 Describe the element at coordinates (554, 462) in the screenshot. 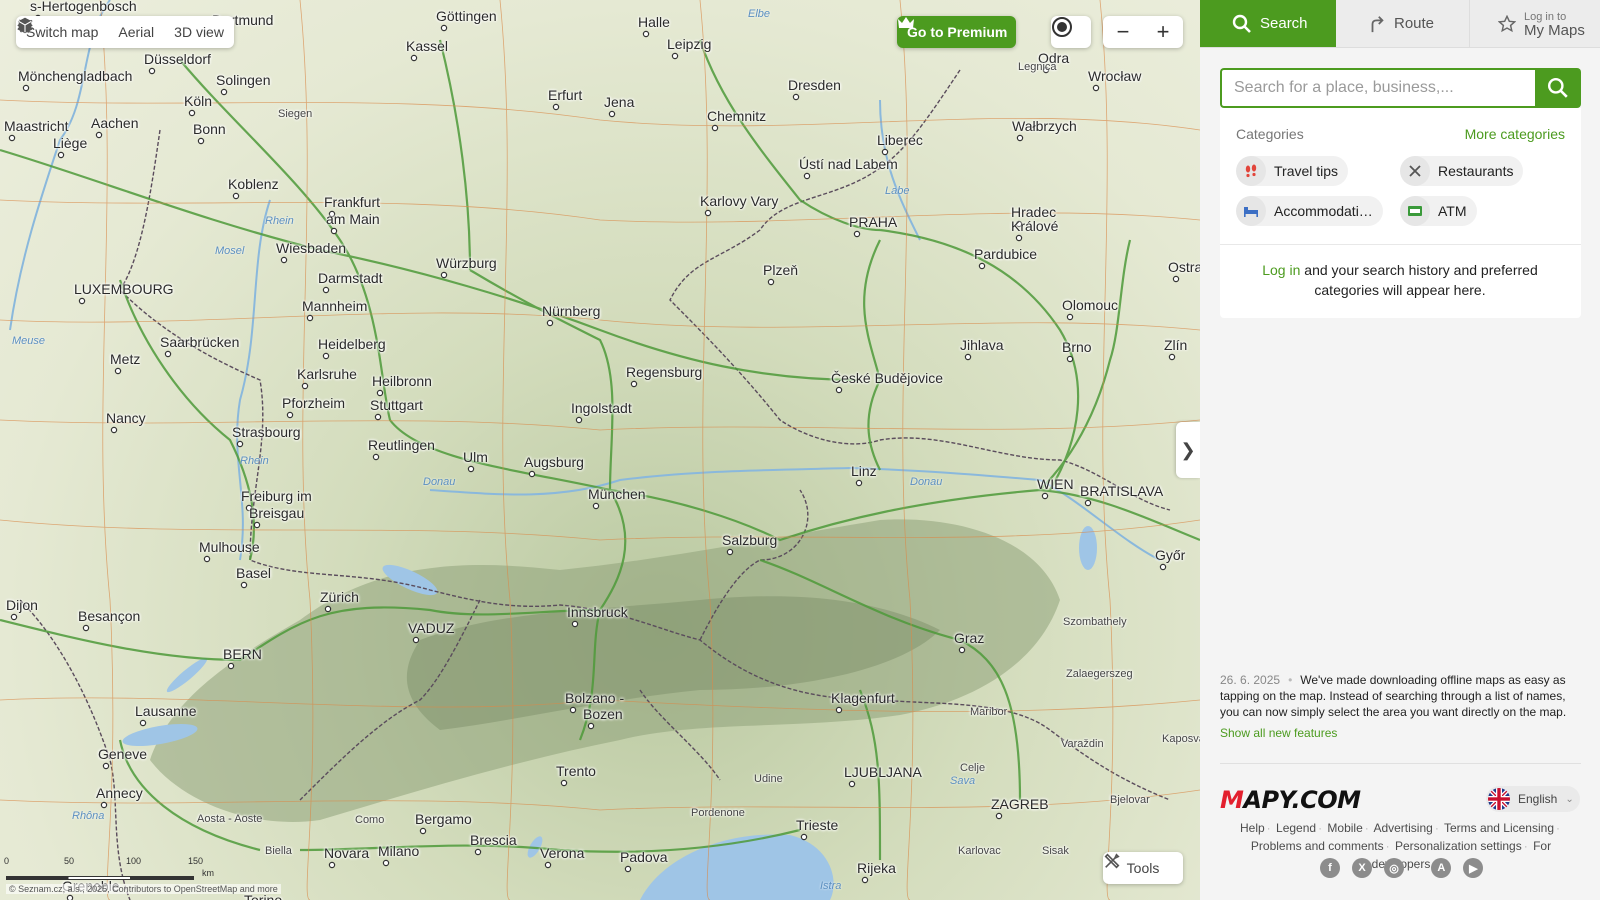

I see `city-label: Augsburg` at that location.